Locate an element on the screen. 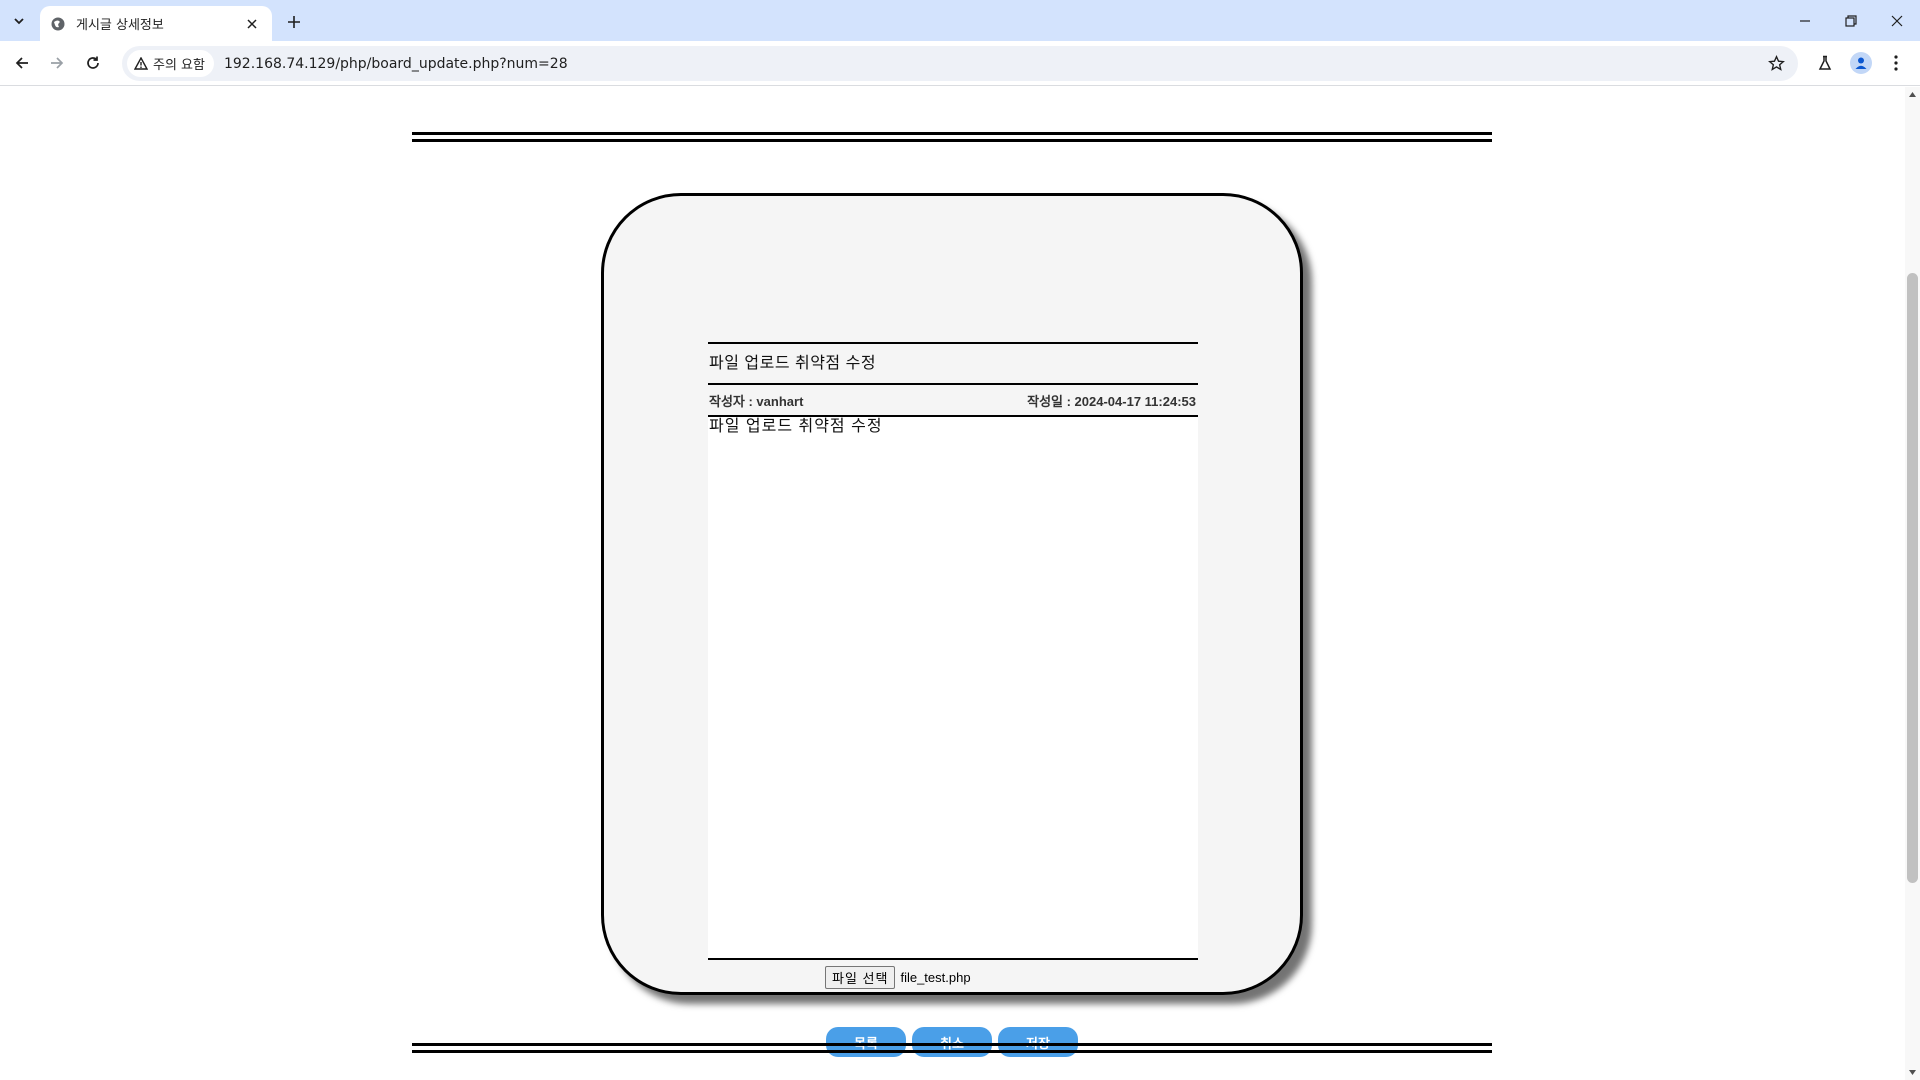  file-input: 파일 선택 file_test.php is located at coordinates (898, 977).